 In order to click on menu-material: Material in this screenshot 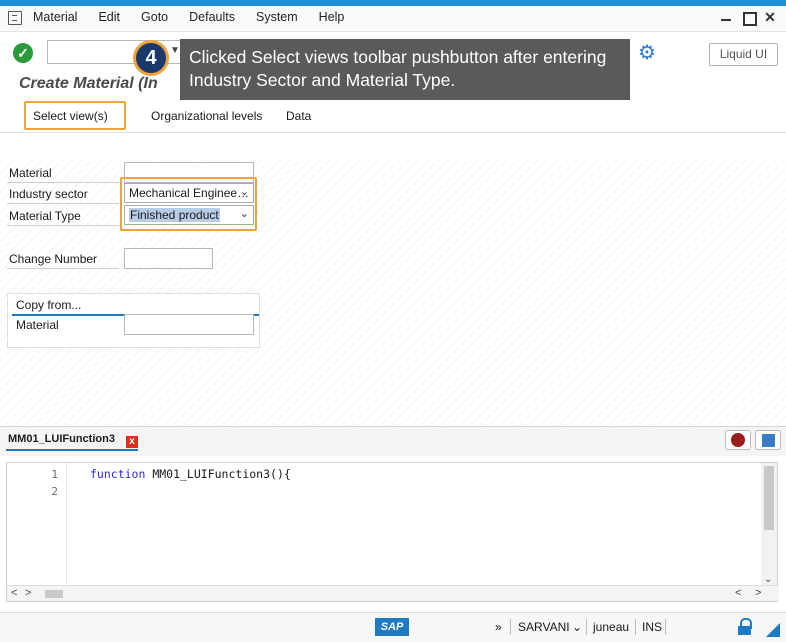, I will do `click(55, 17)`.